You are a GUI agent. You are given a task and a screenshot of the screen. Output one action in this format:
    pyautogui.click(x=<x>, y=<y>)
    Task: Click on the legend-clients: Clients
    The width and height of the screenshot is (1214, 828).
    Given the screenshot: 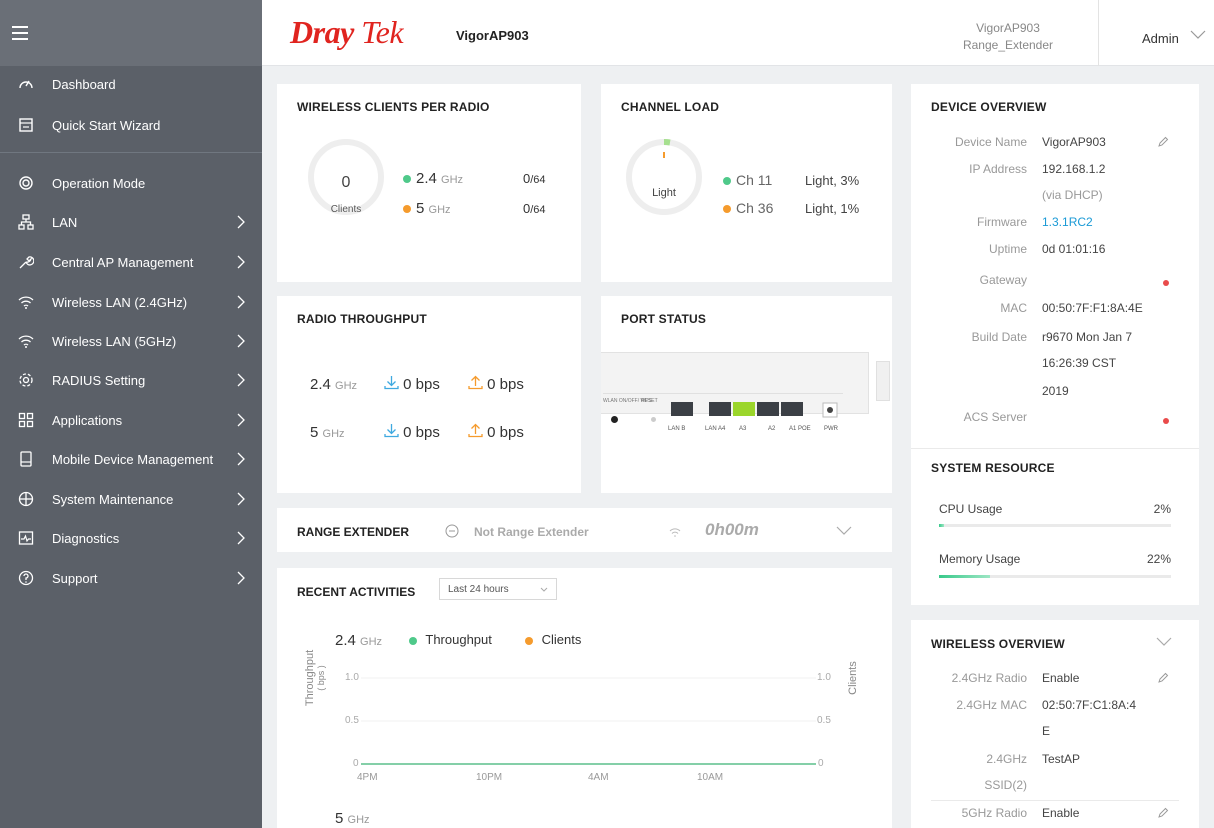 What is the action you would take?
    pyautogui.click(x=553, y=639)
    